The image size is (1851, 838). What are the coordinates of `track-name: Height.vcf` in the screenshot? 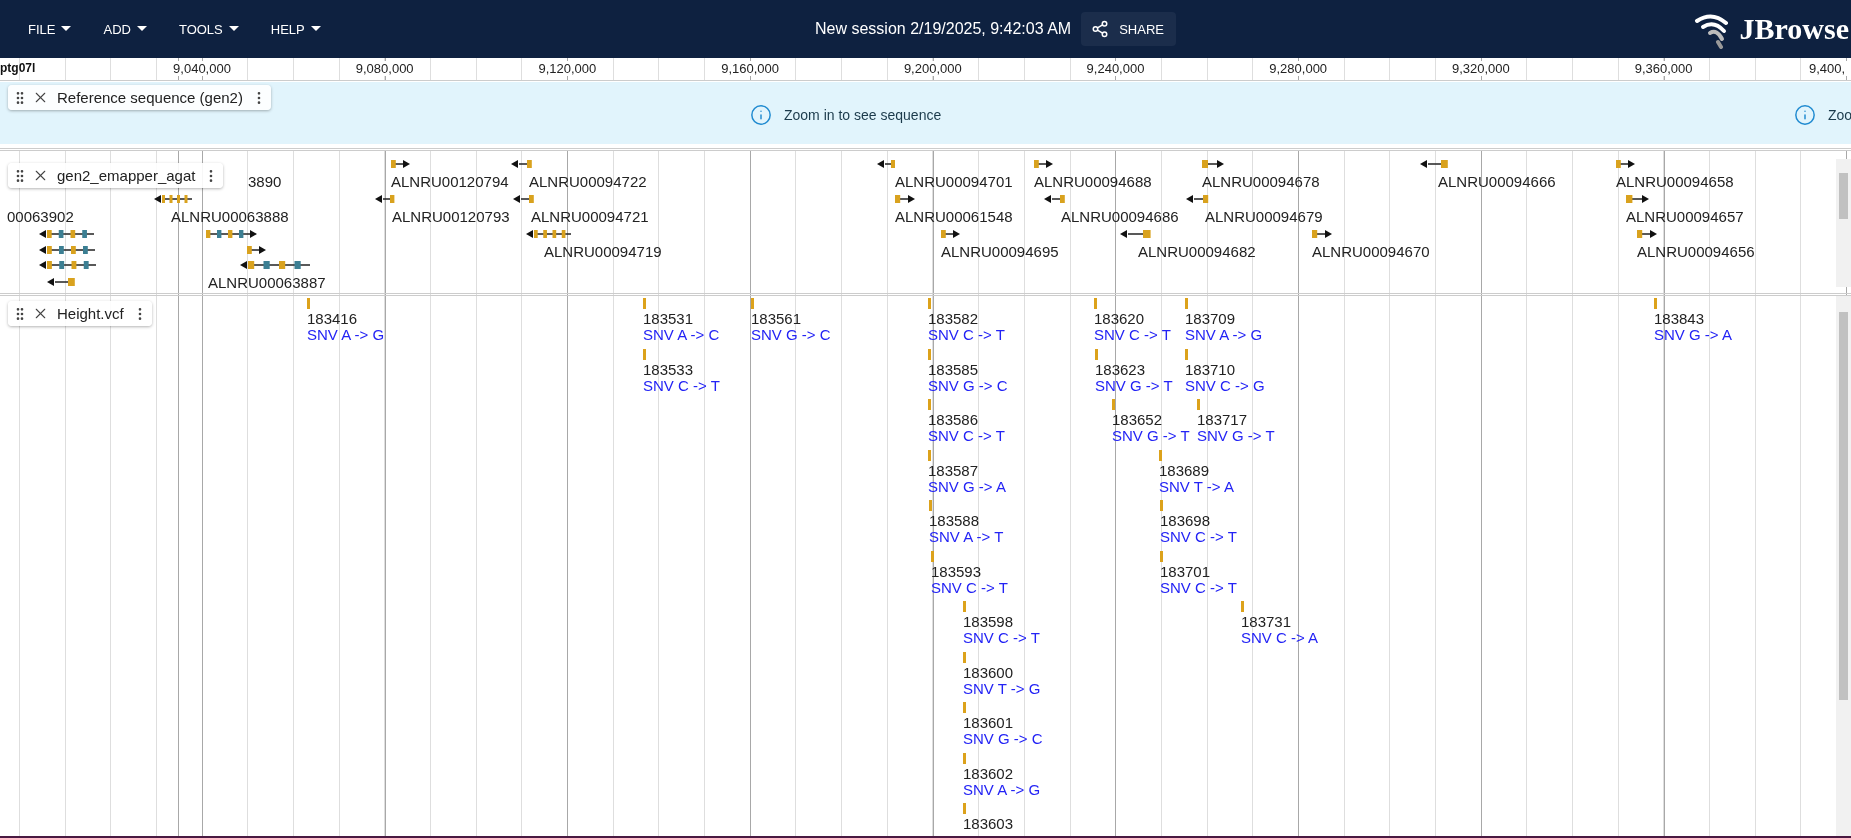 It's located at (90, 313).